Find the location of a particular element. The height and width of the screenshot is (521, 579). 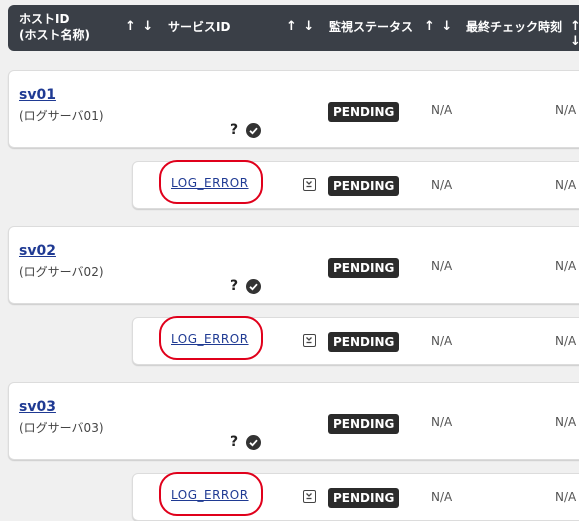

host-id-link: sv03 is located at coordinates (37, 407).